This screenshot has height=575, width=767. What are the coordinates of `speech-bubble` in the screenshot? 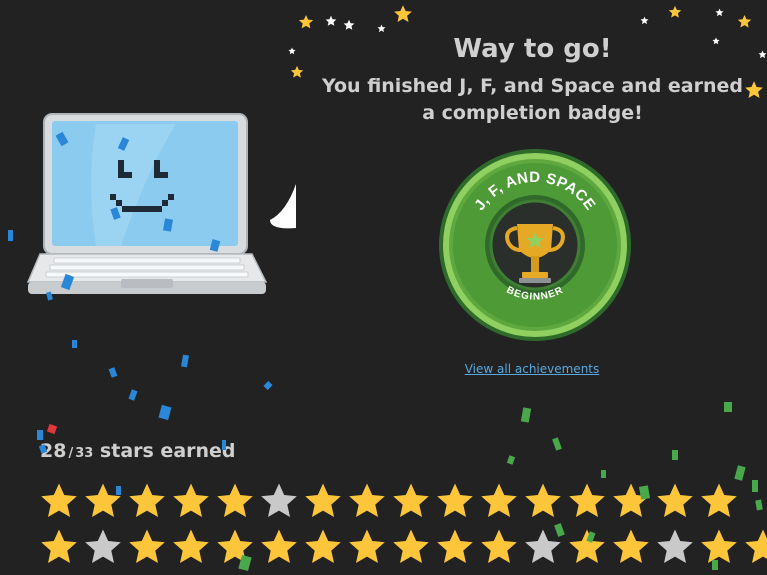 It's located at (283, 206).